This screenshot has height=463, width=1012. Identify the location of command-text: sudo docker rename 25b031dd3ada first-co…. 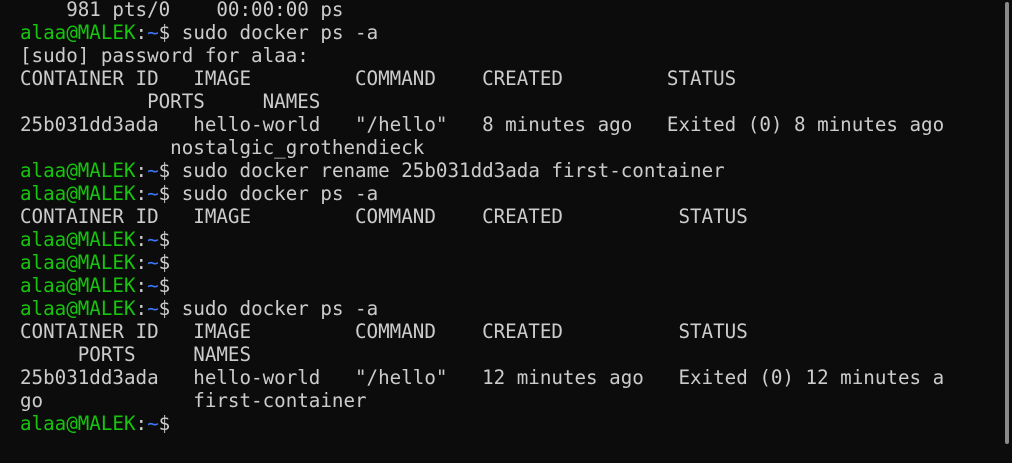
(447, 170).